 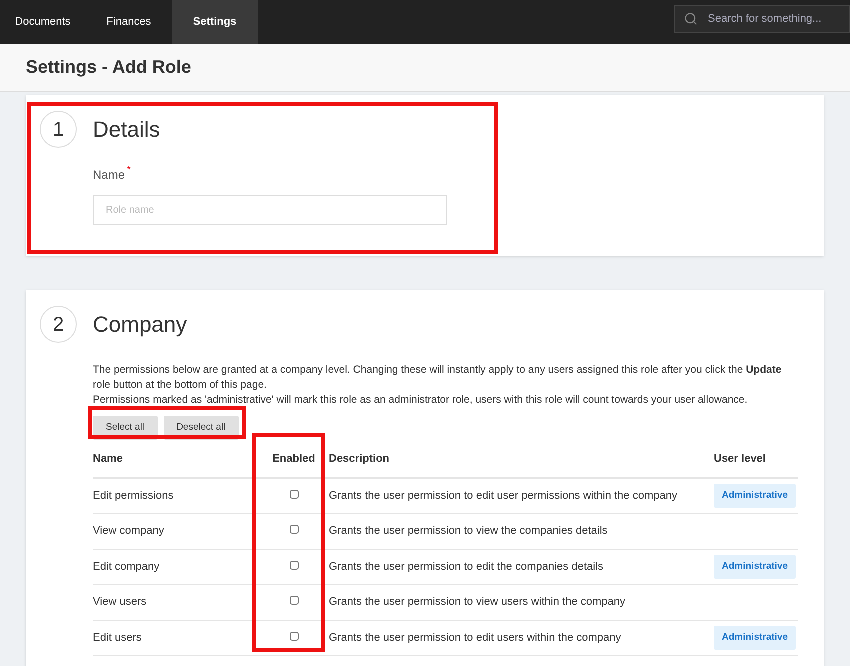 What do you see at coordinates (521, 566) in the screenshot?
I see `table-cell: Grants the user permission to edit the companies details` at bounding box center [521, 566].